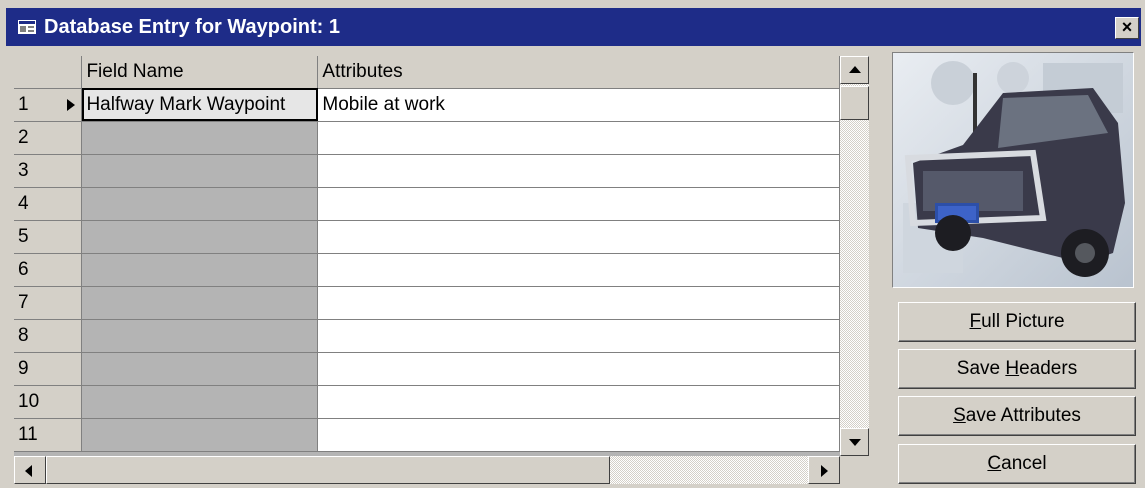 This screenshot has height=488, width=1145. I want to click on scrollbar-corner, so click(854, 470).